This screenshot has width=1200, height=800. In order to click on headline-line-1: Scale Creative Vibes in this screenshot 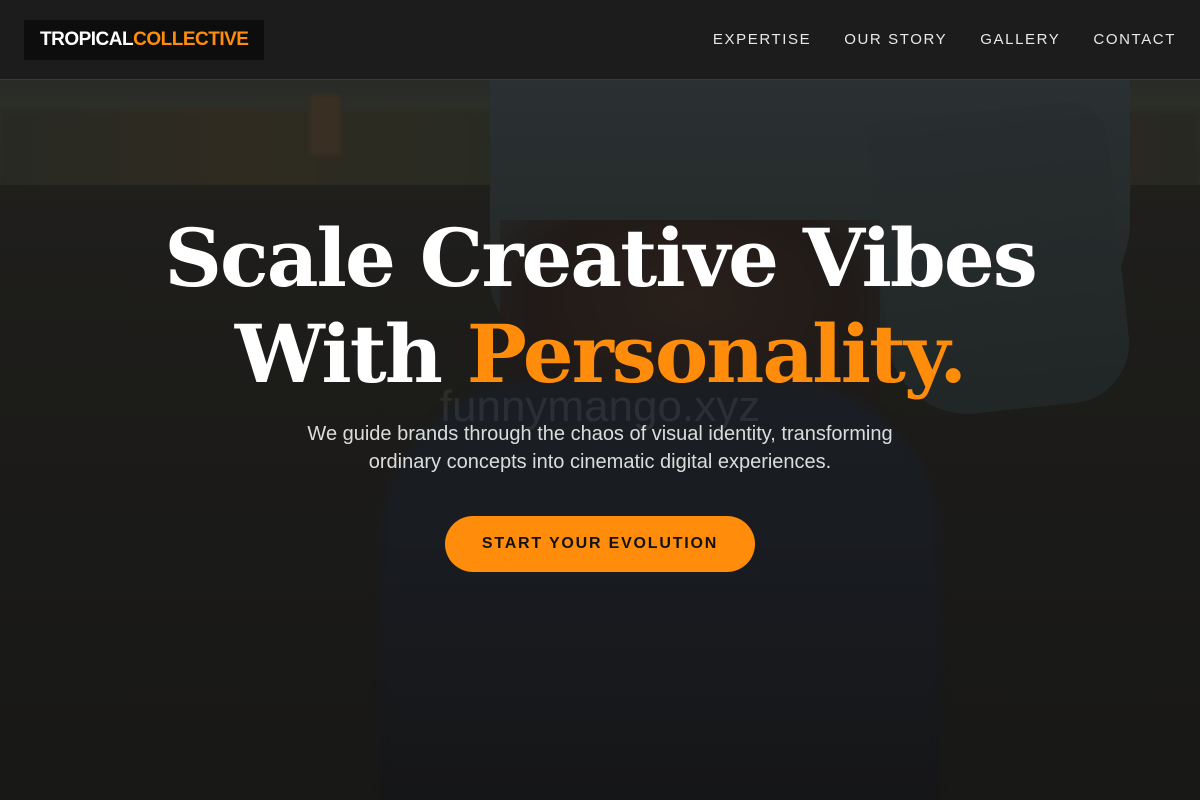, I will do `click(601, 258)`.